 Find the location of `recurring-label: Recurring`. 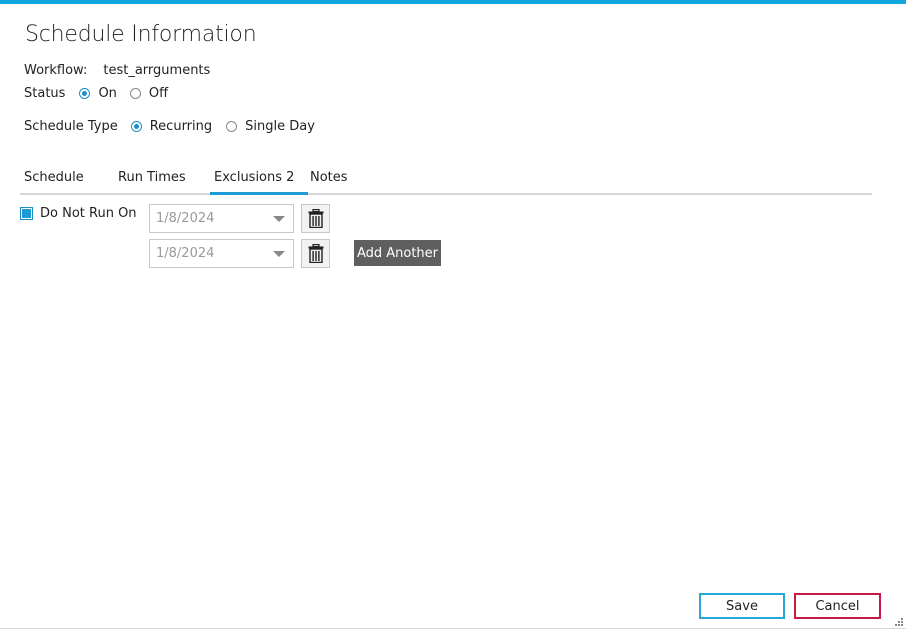

recurring-label: Recurring is located at coordinates (181, 126).